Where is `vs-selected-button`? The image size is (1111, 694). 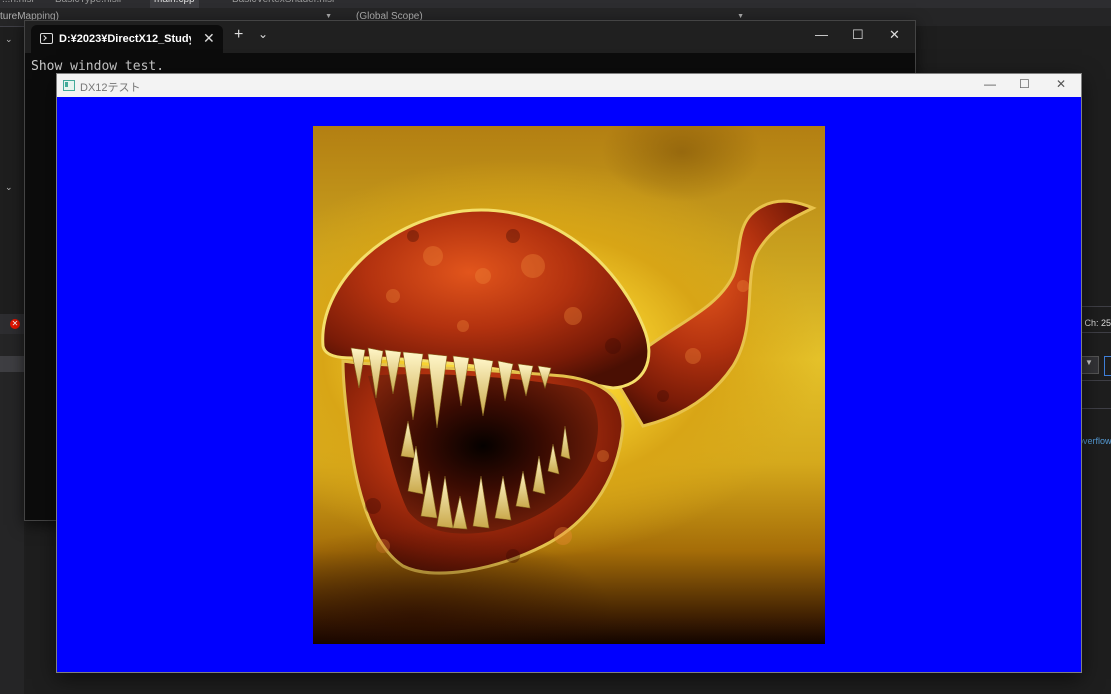 vs-selected-button is located at coordinates (1107, 366).